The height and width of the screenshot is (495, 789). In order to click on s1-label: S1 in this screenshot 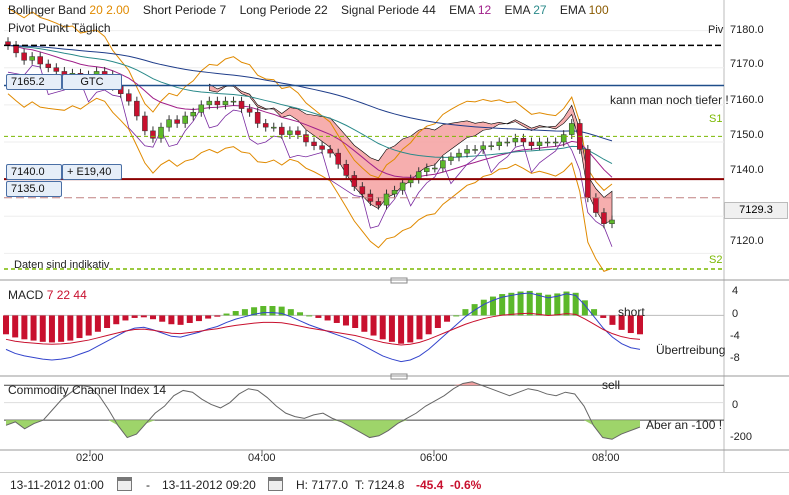, I will do `click(716, 119)`.